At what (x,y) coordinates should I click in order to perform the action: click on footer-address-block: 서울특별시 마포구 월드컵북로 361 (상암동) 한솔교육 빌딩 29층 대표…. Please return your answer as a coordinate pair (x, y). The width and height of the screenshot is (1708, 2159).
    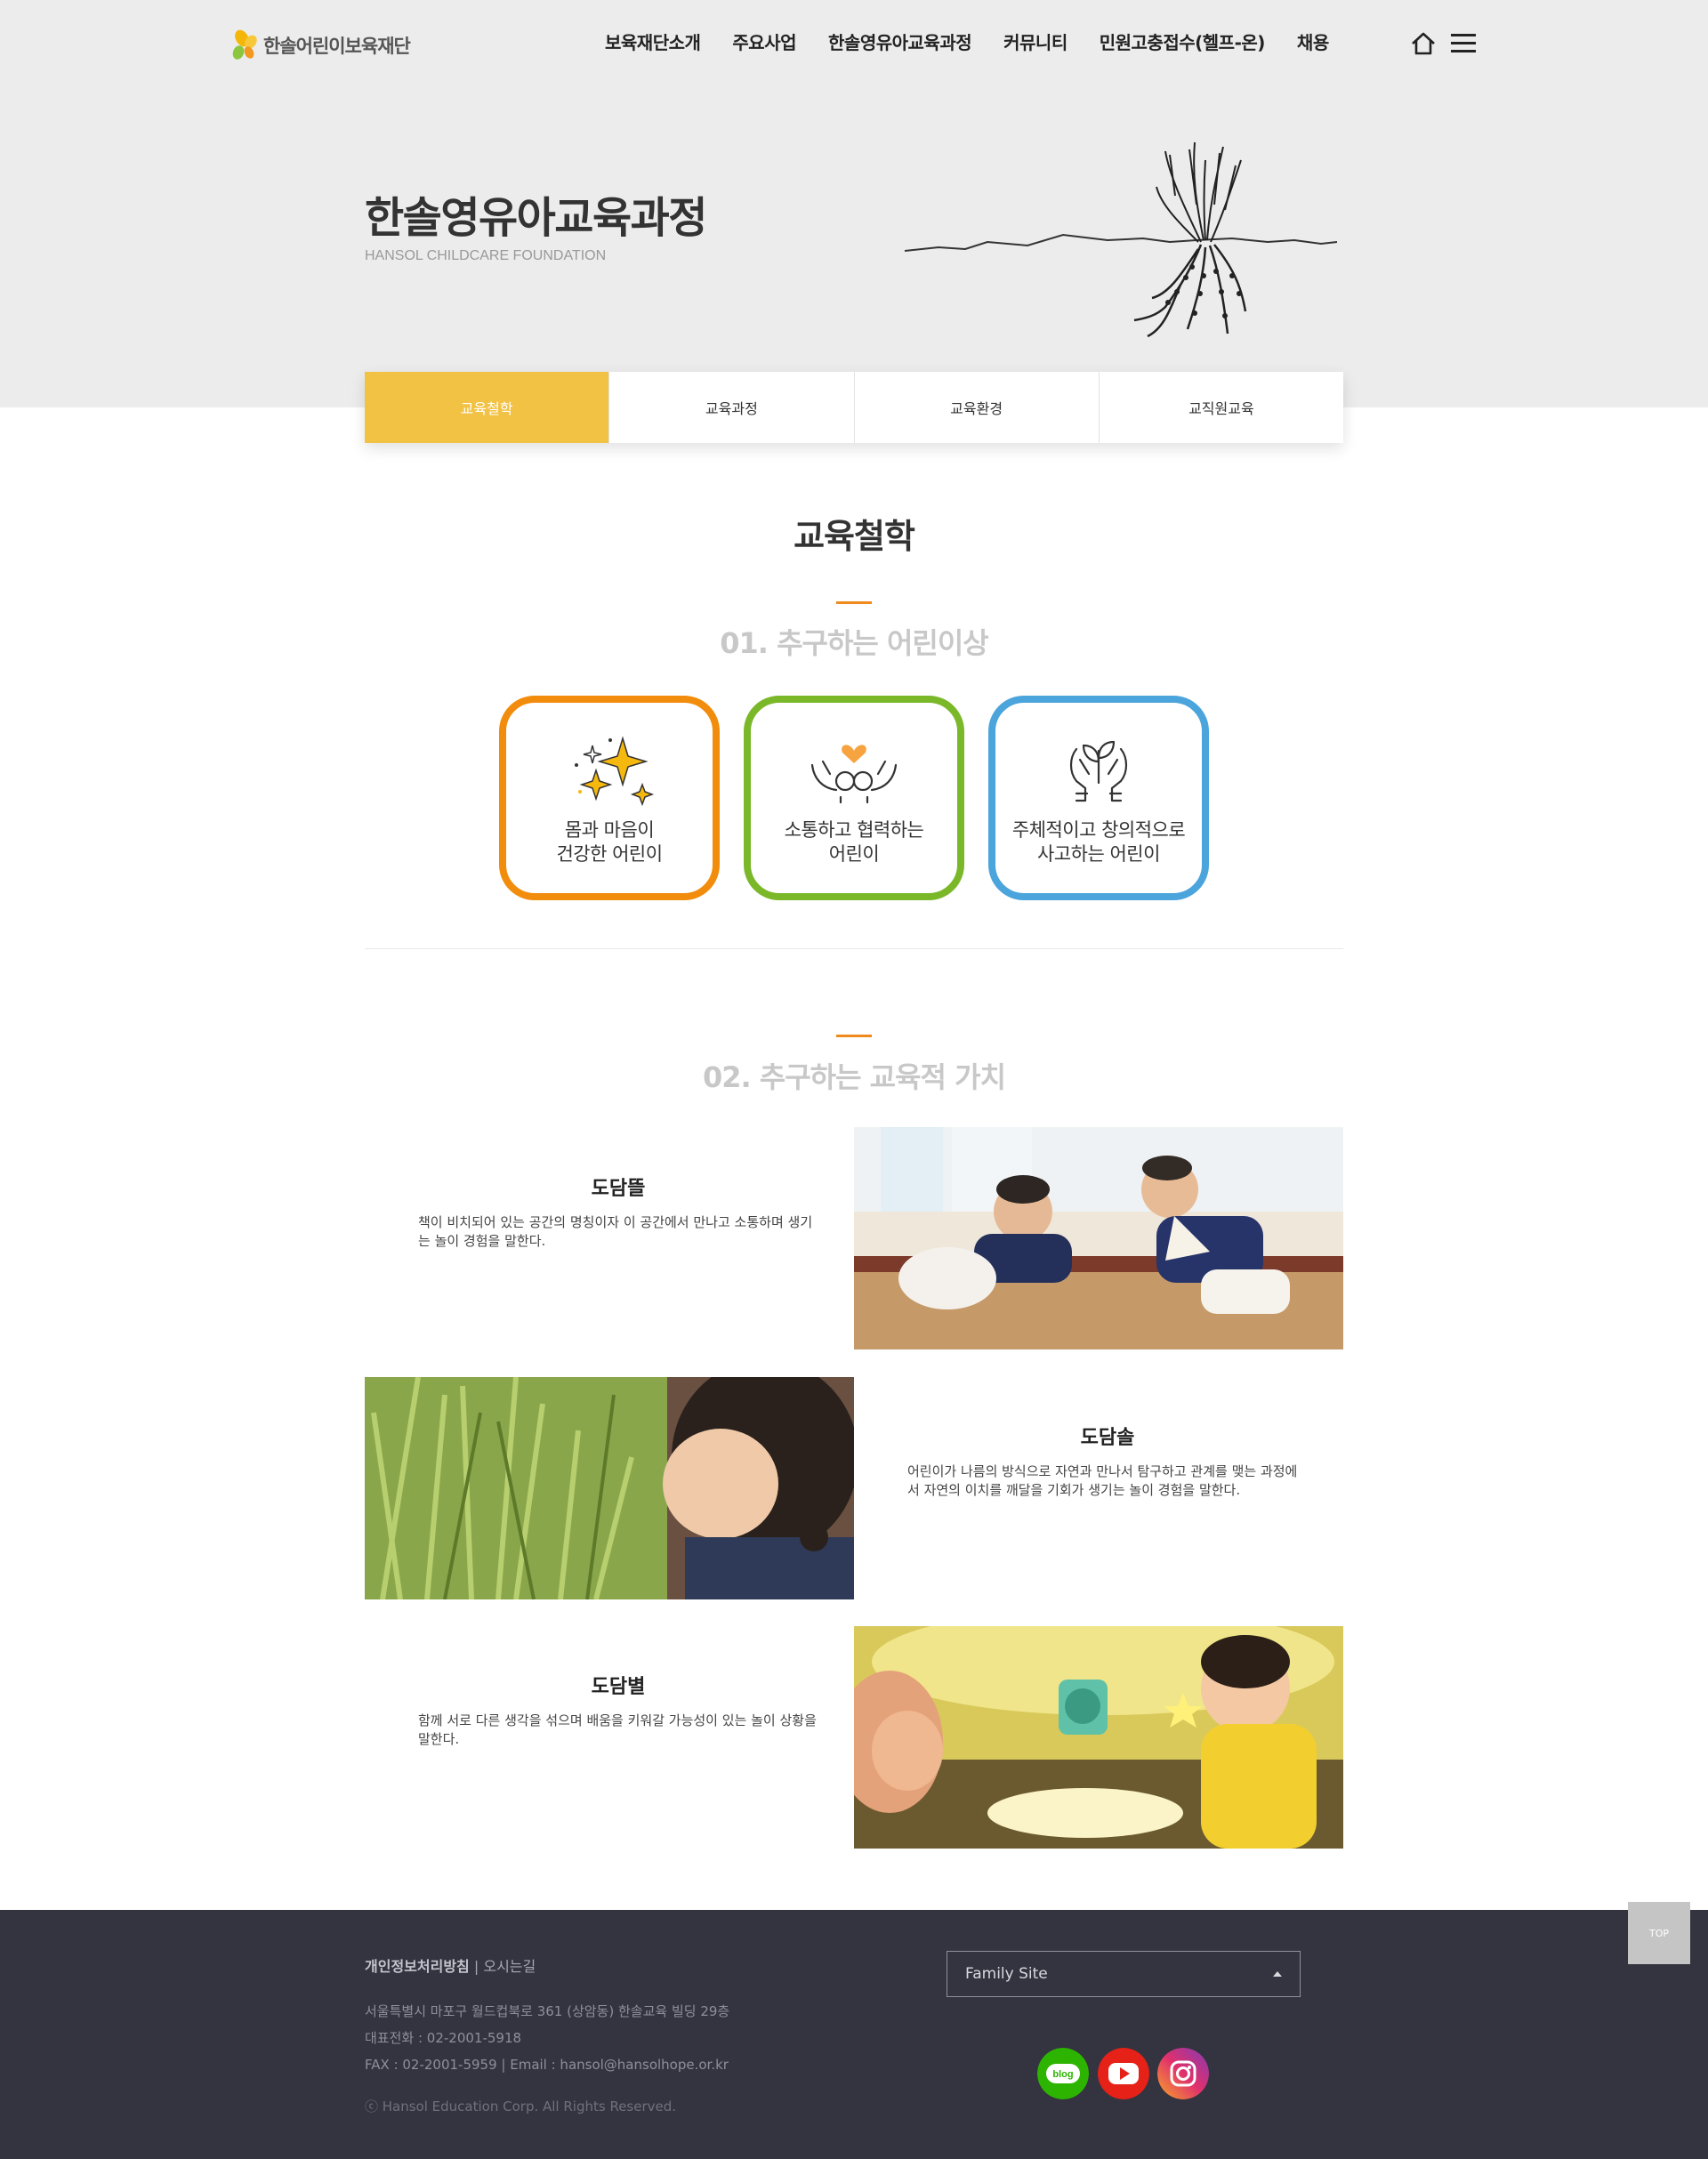
    Looking at the image, I should click on (547, 2038).